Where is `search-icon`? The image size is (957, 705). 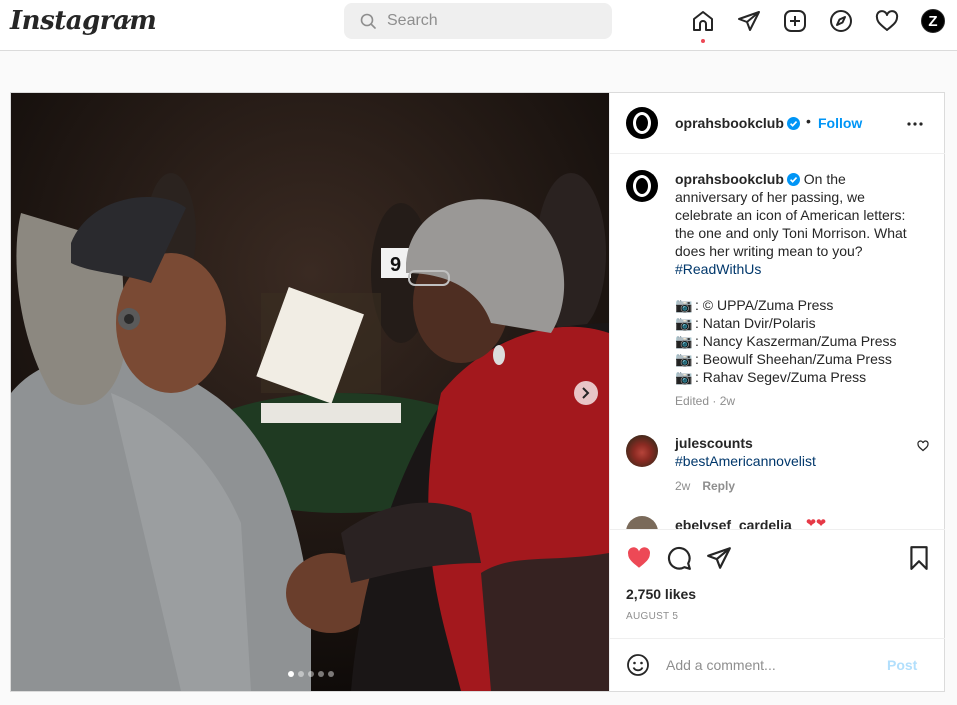 search-icon is located at coordinates (368, 21).